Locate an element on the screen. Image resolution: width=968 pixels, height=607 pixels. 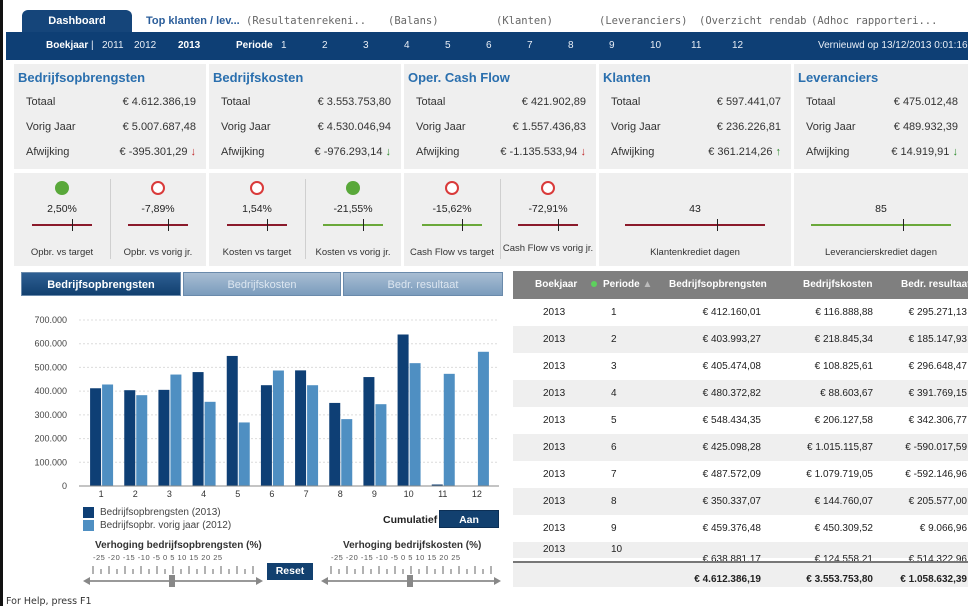
kpi-row-value: € 236.226,81 is located at coordinates (749, 127).